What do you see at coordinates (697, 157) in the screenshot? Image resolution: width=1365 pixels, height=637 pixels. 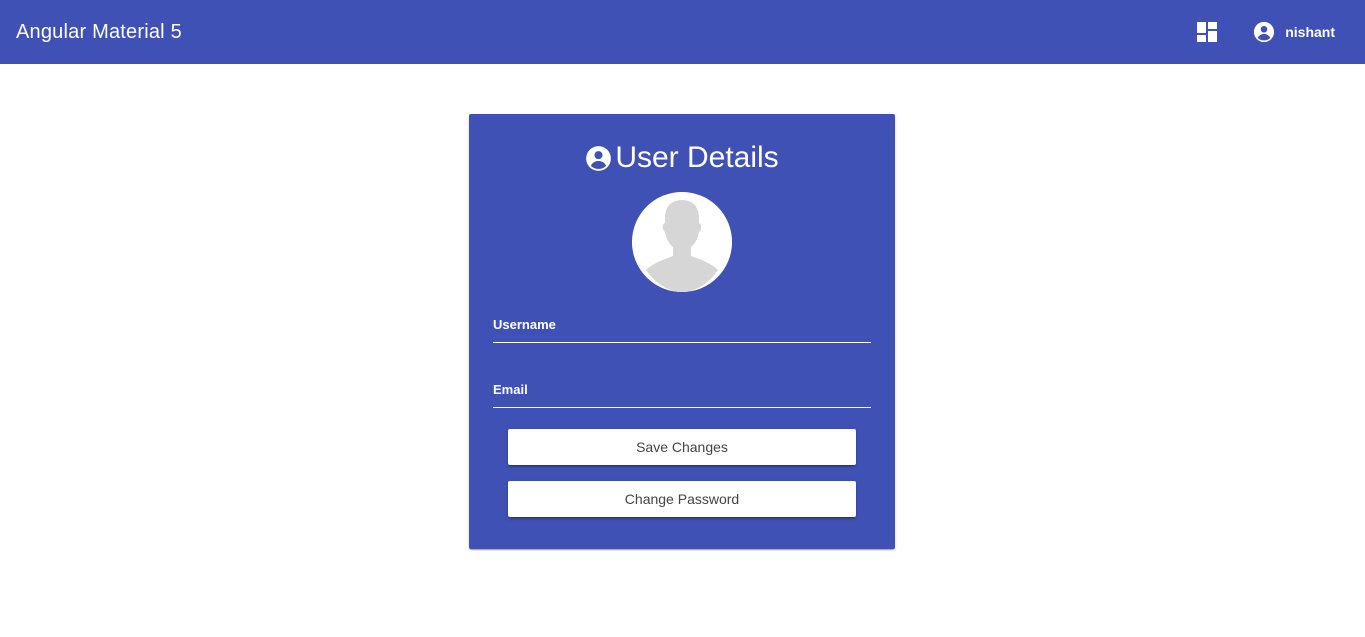 I see `card-title-text: User Details` at bounding box center [697, 157].